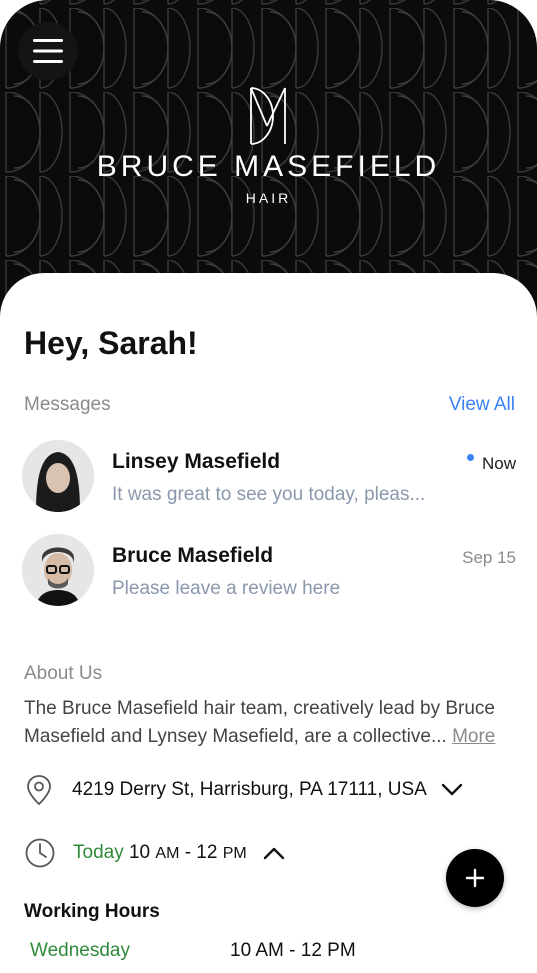  I want to click on today-close-time: 12, so click(207, 852).